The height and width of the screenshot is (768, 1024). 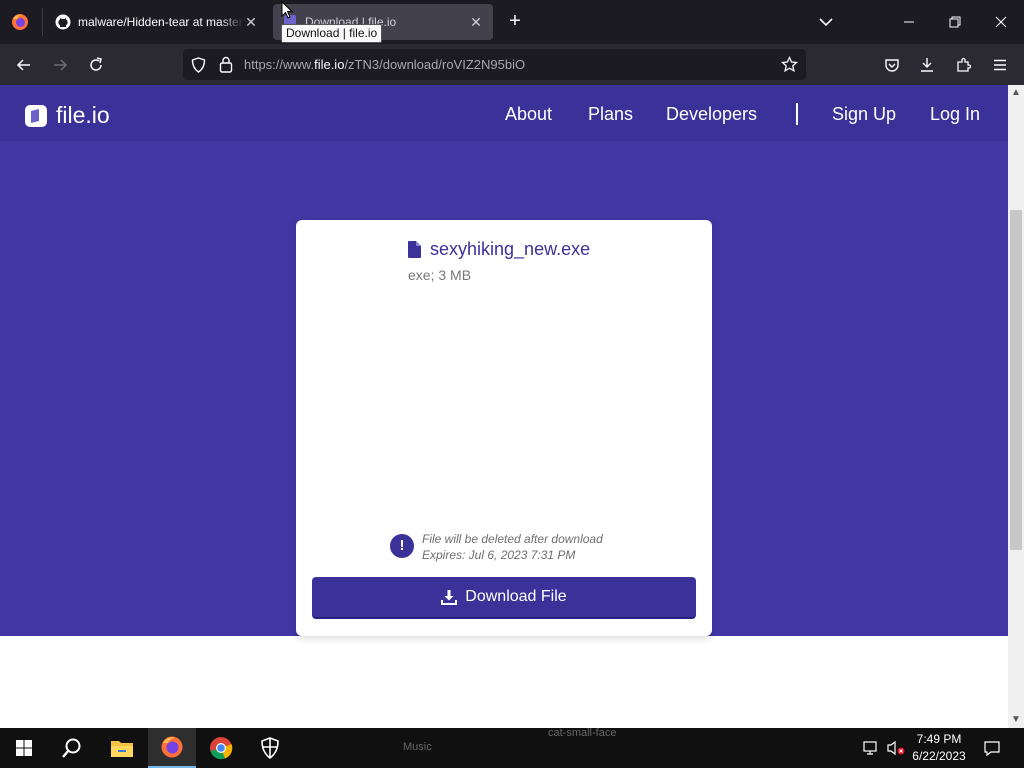 I want to click on close-window-button, so click(x=1001, y=22).